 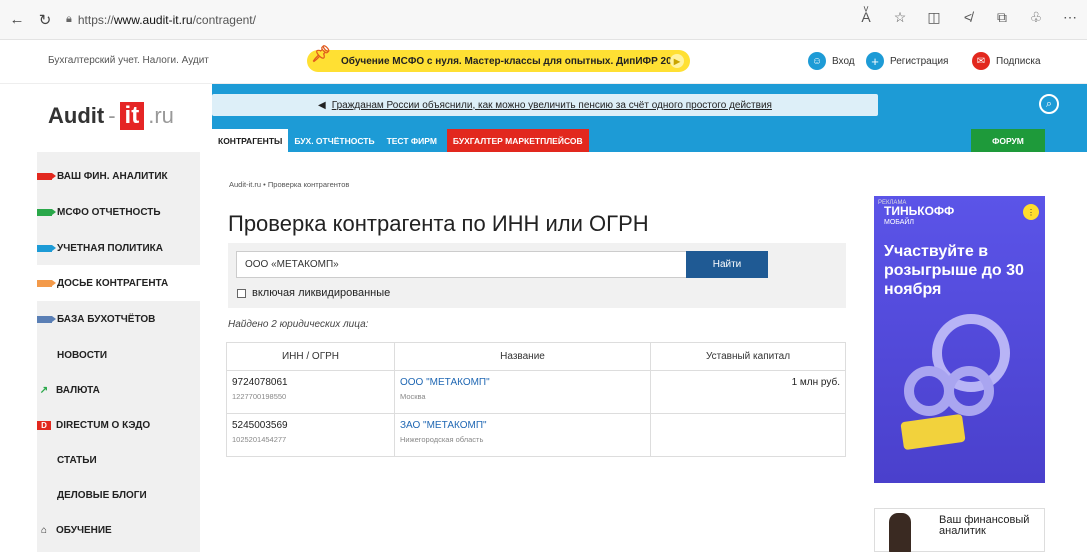 I want to click on lock-icon: 🔒︎, so click(x=69, y=19).